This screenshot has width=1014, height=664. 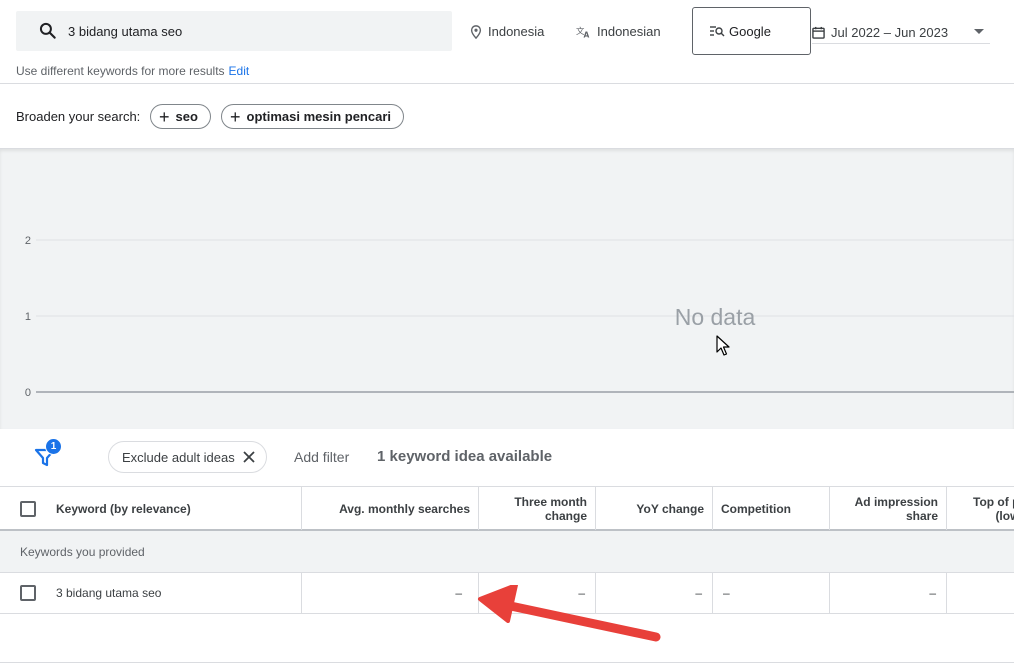 What do you see at coordinates (465, 456) in the screenshot?
I see `keyword-count: 1 keyword idea available` at bounding box center [465, 456].